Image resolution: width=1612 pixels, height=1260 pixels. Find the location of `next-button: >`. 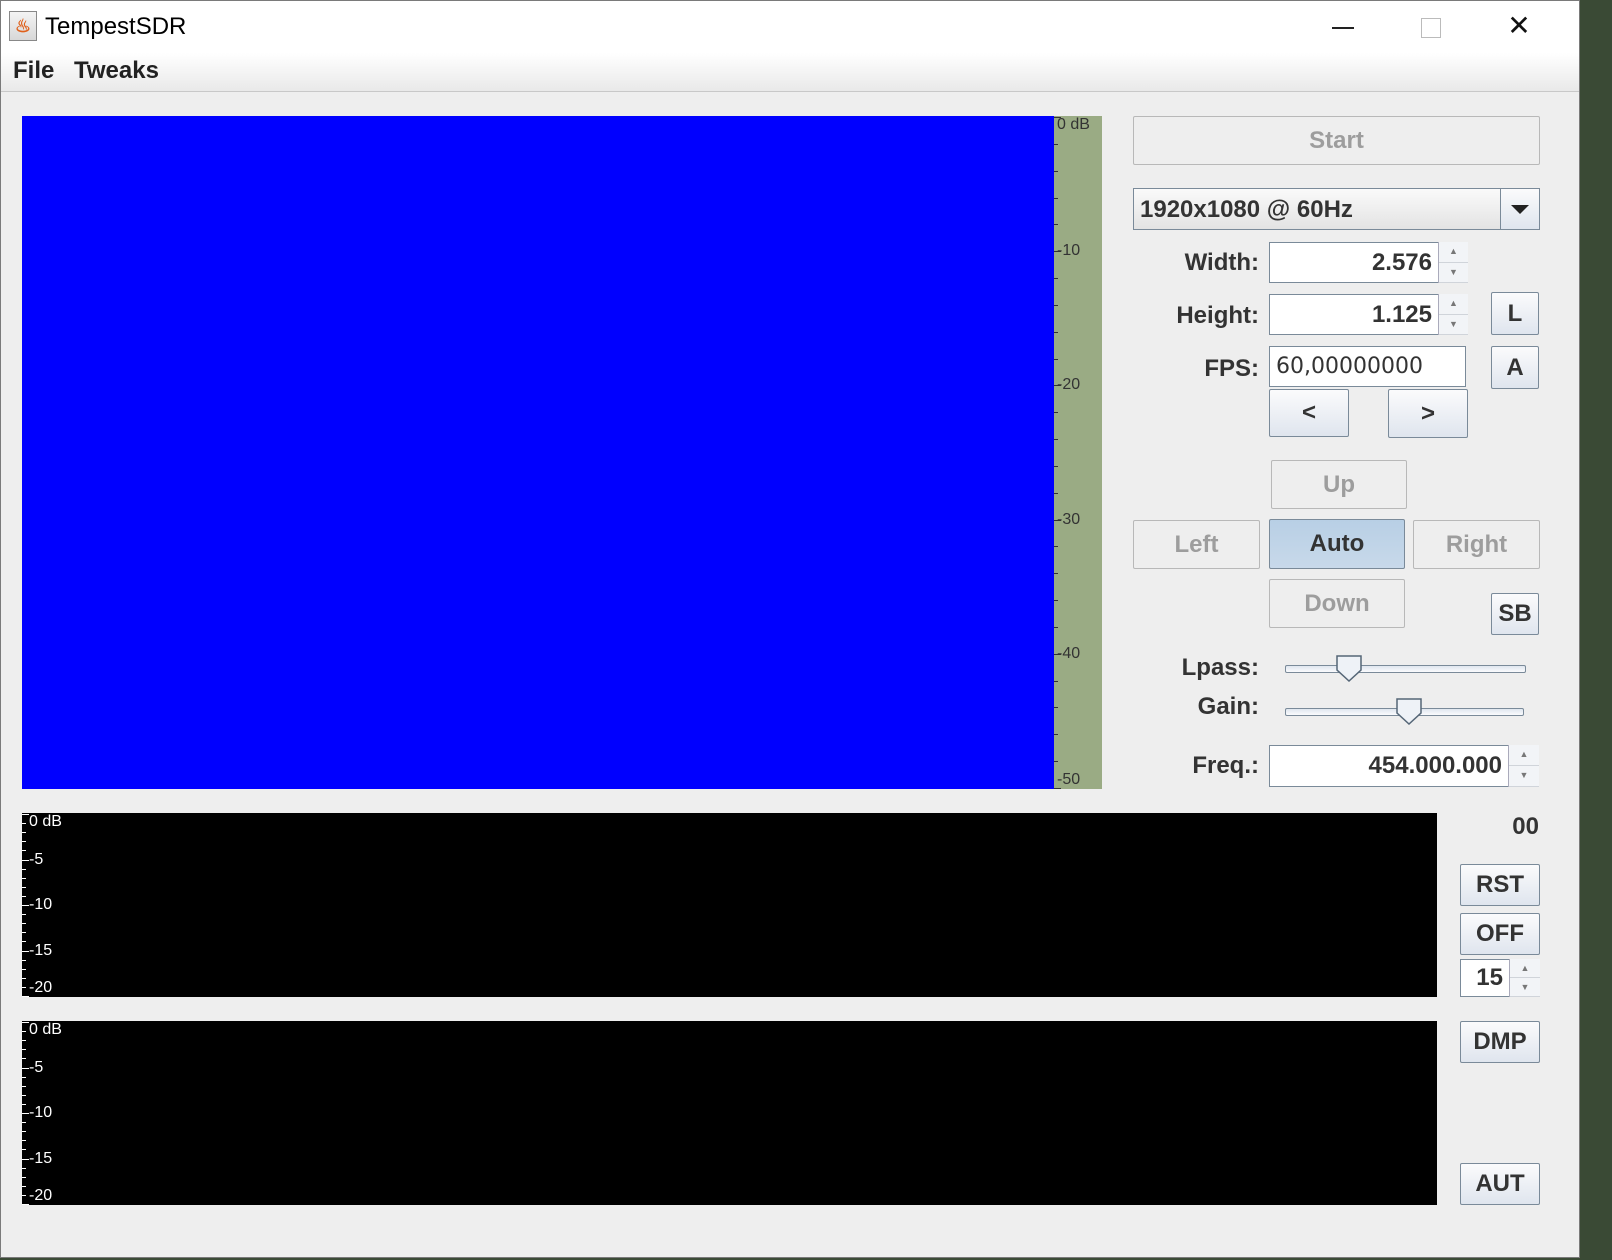

next-button: > is located at coordinates (1428, 413).